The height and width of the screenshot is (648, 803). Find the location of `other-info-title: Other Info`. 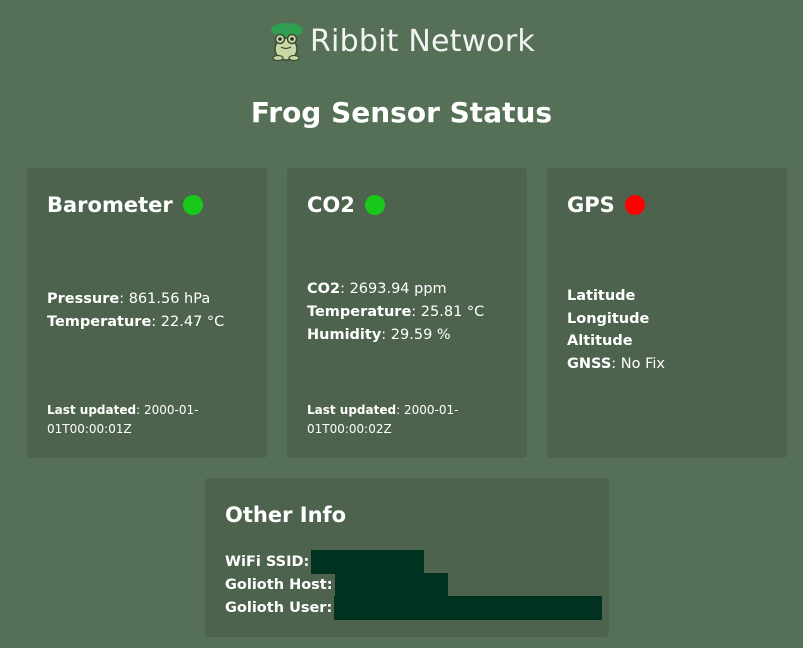

other-info-title: Other Info is located at coordinates (286, 515).